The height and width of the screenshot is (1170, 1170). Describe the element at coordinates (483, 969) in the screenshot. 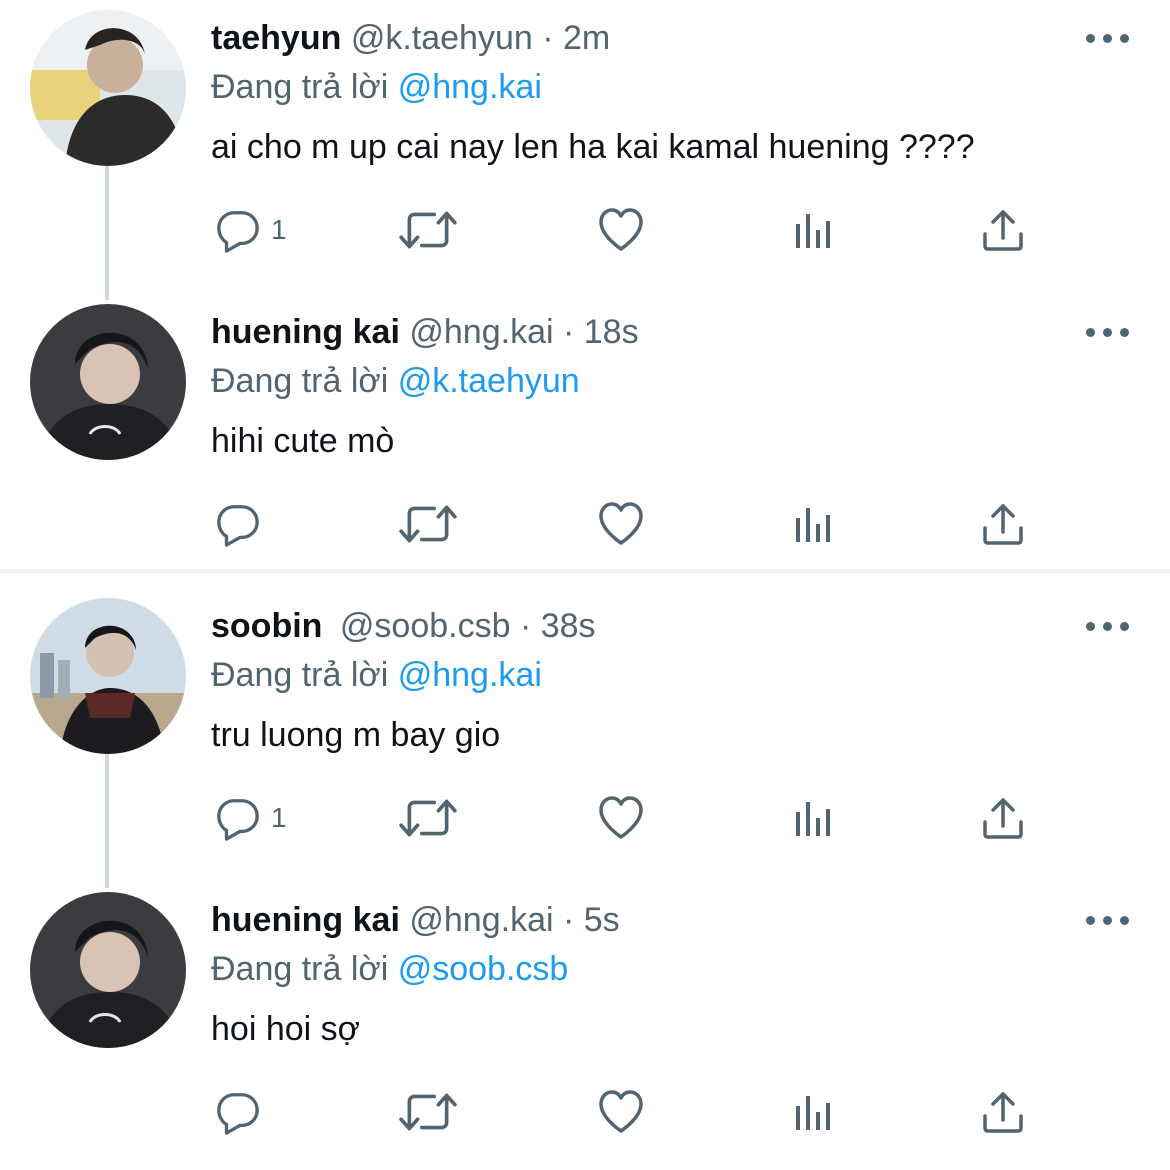

I see `mention-link: @soob.csb` at that location.